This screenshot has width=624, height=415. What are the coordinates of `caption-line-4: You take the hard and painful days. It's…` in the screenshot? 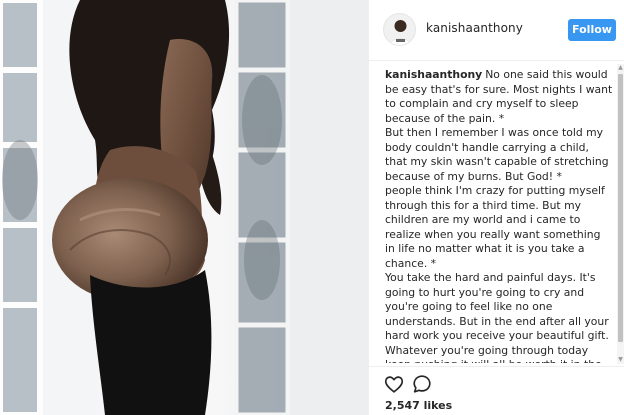 It's located at (497, 317).